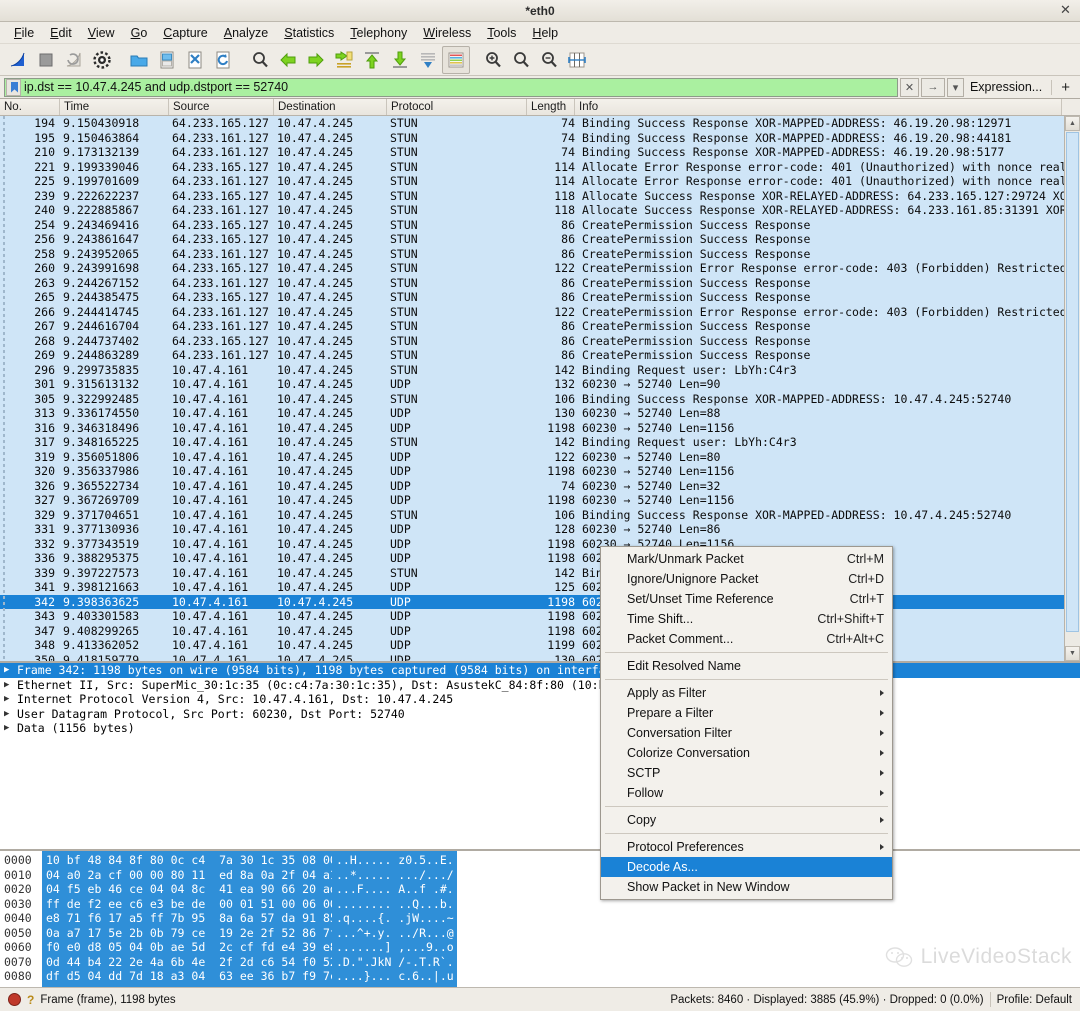  I want to click on menu-capture: Capture, so click(185, 33).